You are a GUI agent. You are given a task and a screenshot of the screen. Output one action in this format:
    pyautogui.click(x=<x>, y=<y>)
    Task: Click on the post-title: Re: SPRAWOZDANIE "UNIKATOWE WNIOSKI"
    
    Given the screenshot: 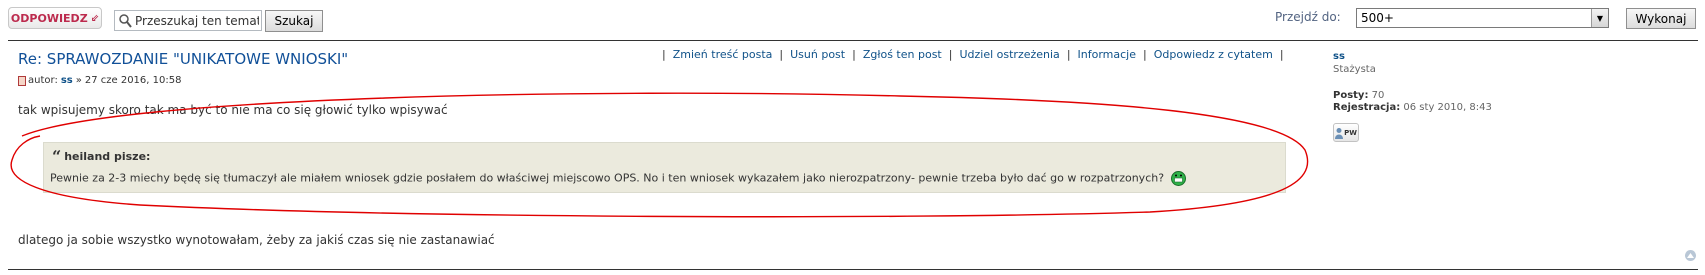 What is the action you would take?
    pyautogui.click(x=183, y=59)
    